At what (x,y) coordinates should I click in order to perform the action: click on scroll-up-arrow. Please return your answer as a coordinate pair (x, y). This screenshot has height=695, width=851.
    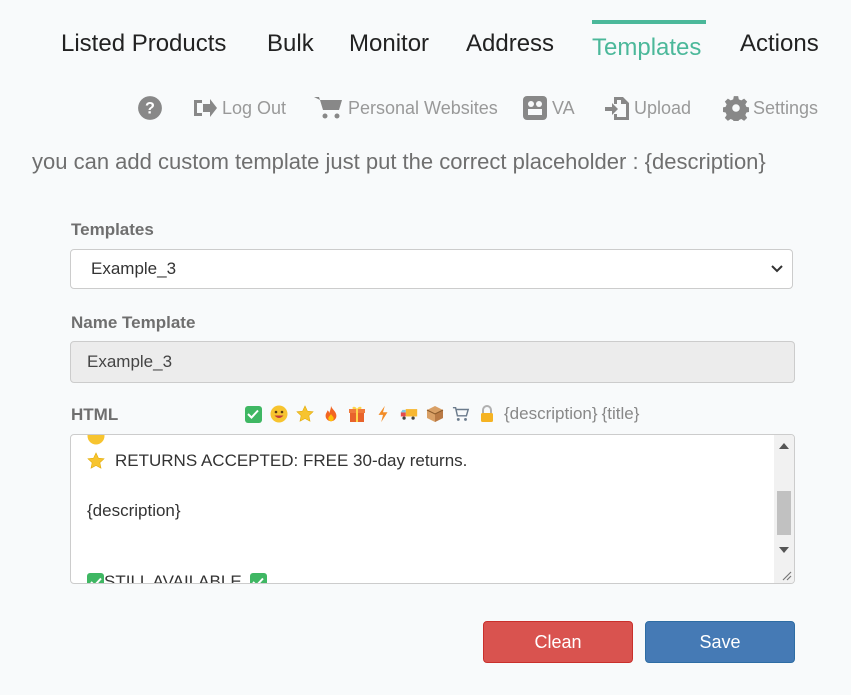
    Looking at the image, I should click on (784, 446).